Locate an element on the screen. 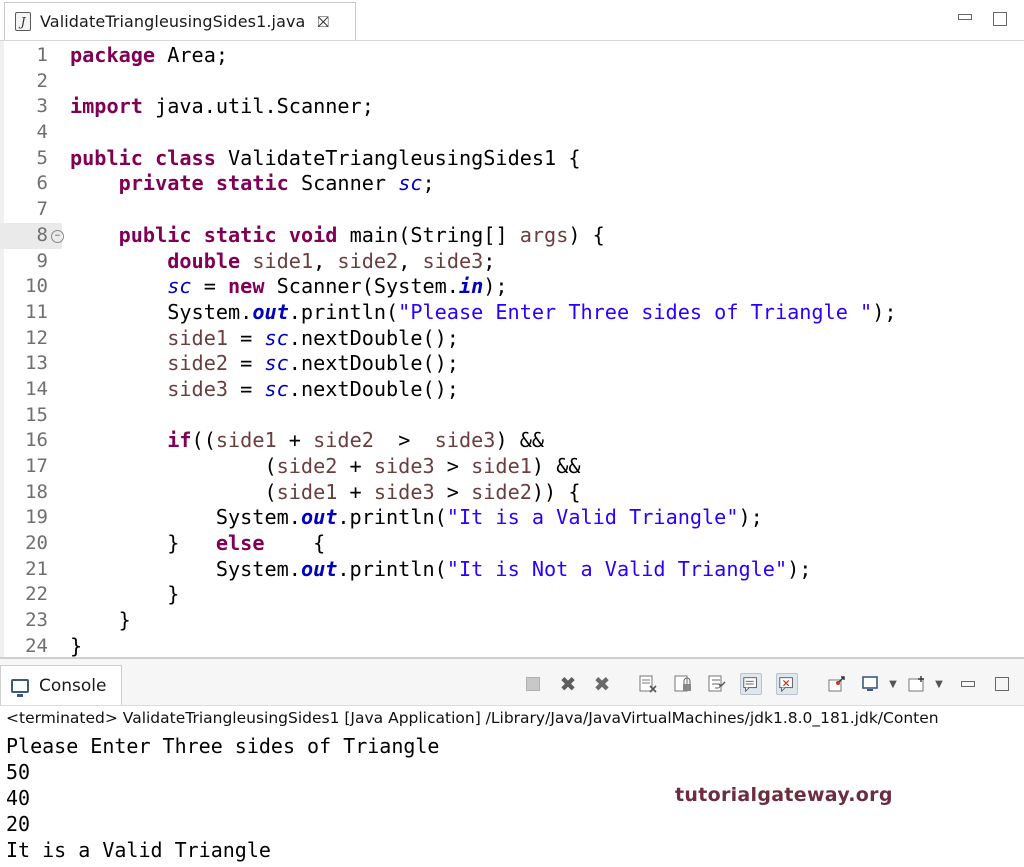  code-token: + is located at coordinates (295, 440).